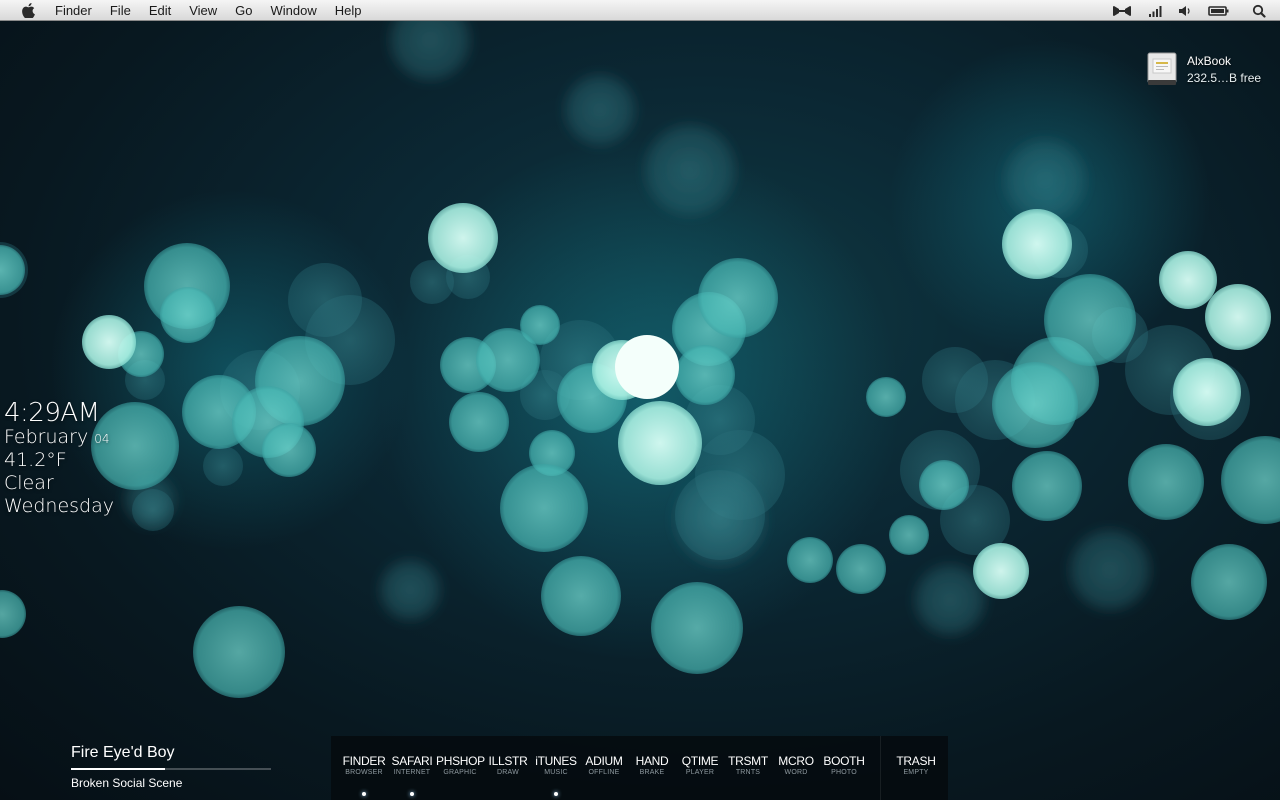 This screenshot has height=800, width=1280. I want to click on dock-item-subtitle: EMPTY, so click(916, 772).